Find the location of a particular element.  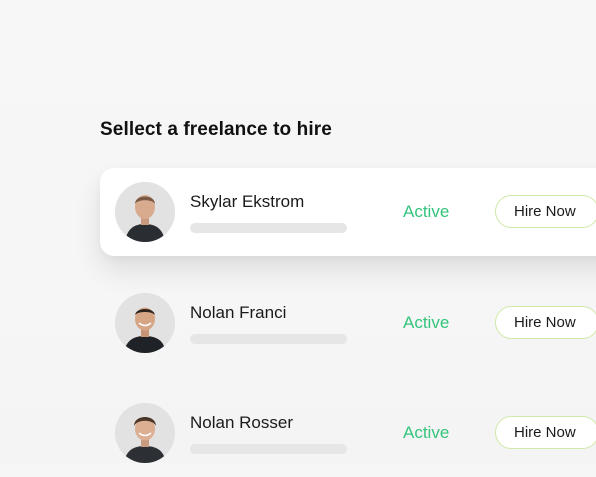

freelancer-name: Nolan Franci is located at coordinates (238, 312).